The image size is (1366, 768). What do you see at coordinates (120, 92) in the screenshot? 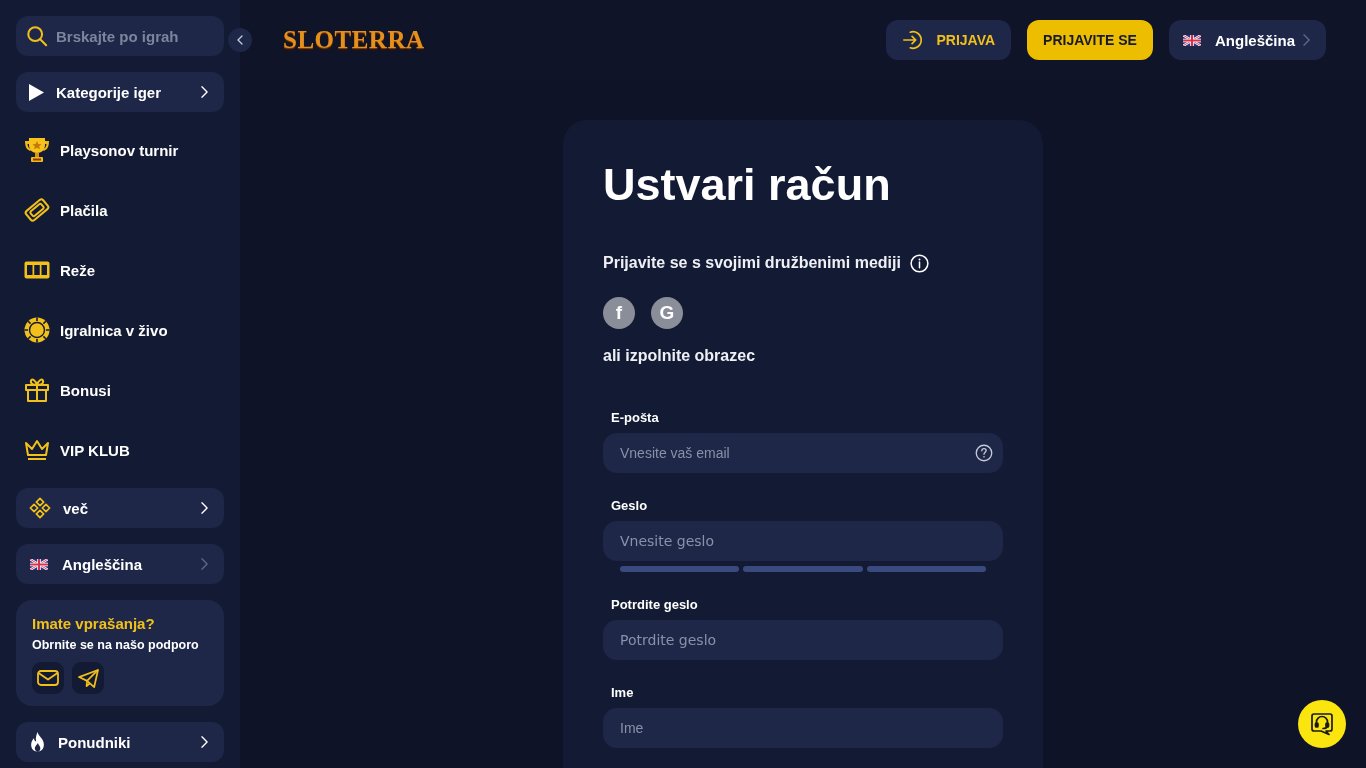
I see `menu-group-button: Kategorije iger` at bounding box center [120, 92].